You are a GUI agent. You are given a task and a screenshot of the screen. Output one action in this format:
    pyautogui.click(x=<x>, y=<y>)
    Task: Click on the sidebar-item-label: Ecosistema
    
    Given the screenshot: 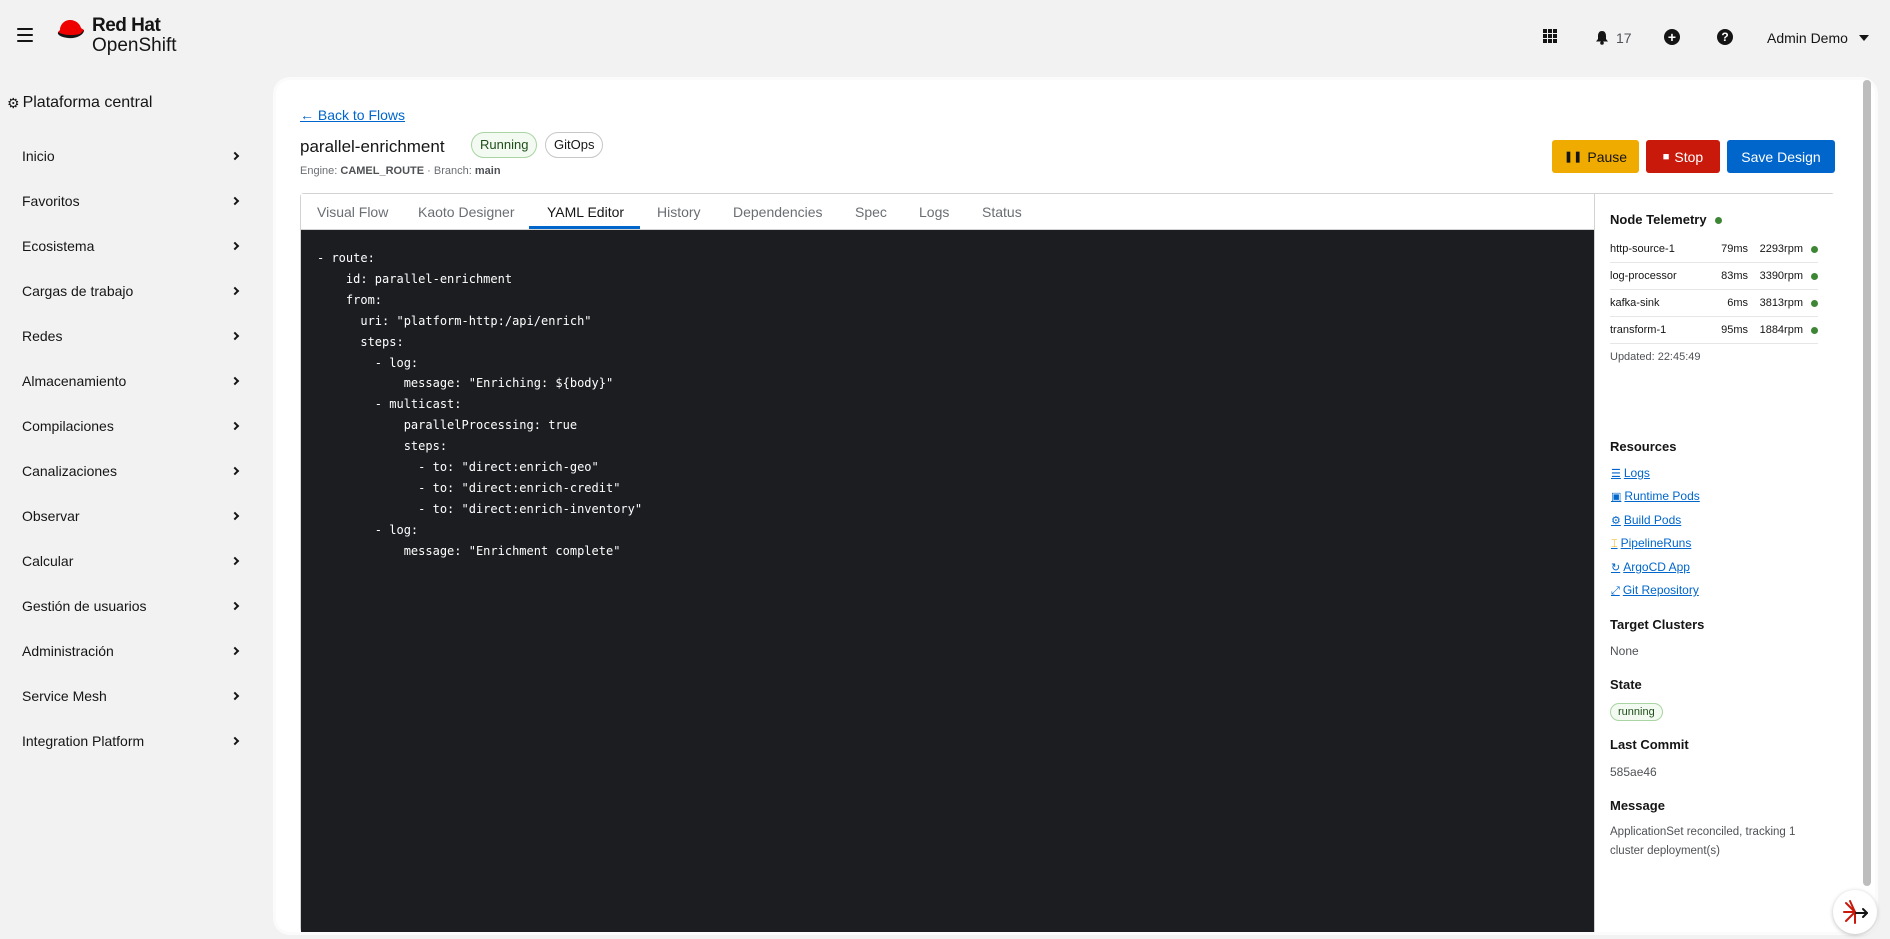 What is the action you would take?
    pyautogui.click(x=58, y=246)
    